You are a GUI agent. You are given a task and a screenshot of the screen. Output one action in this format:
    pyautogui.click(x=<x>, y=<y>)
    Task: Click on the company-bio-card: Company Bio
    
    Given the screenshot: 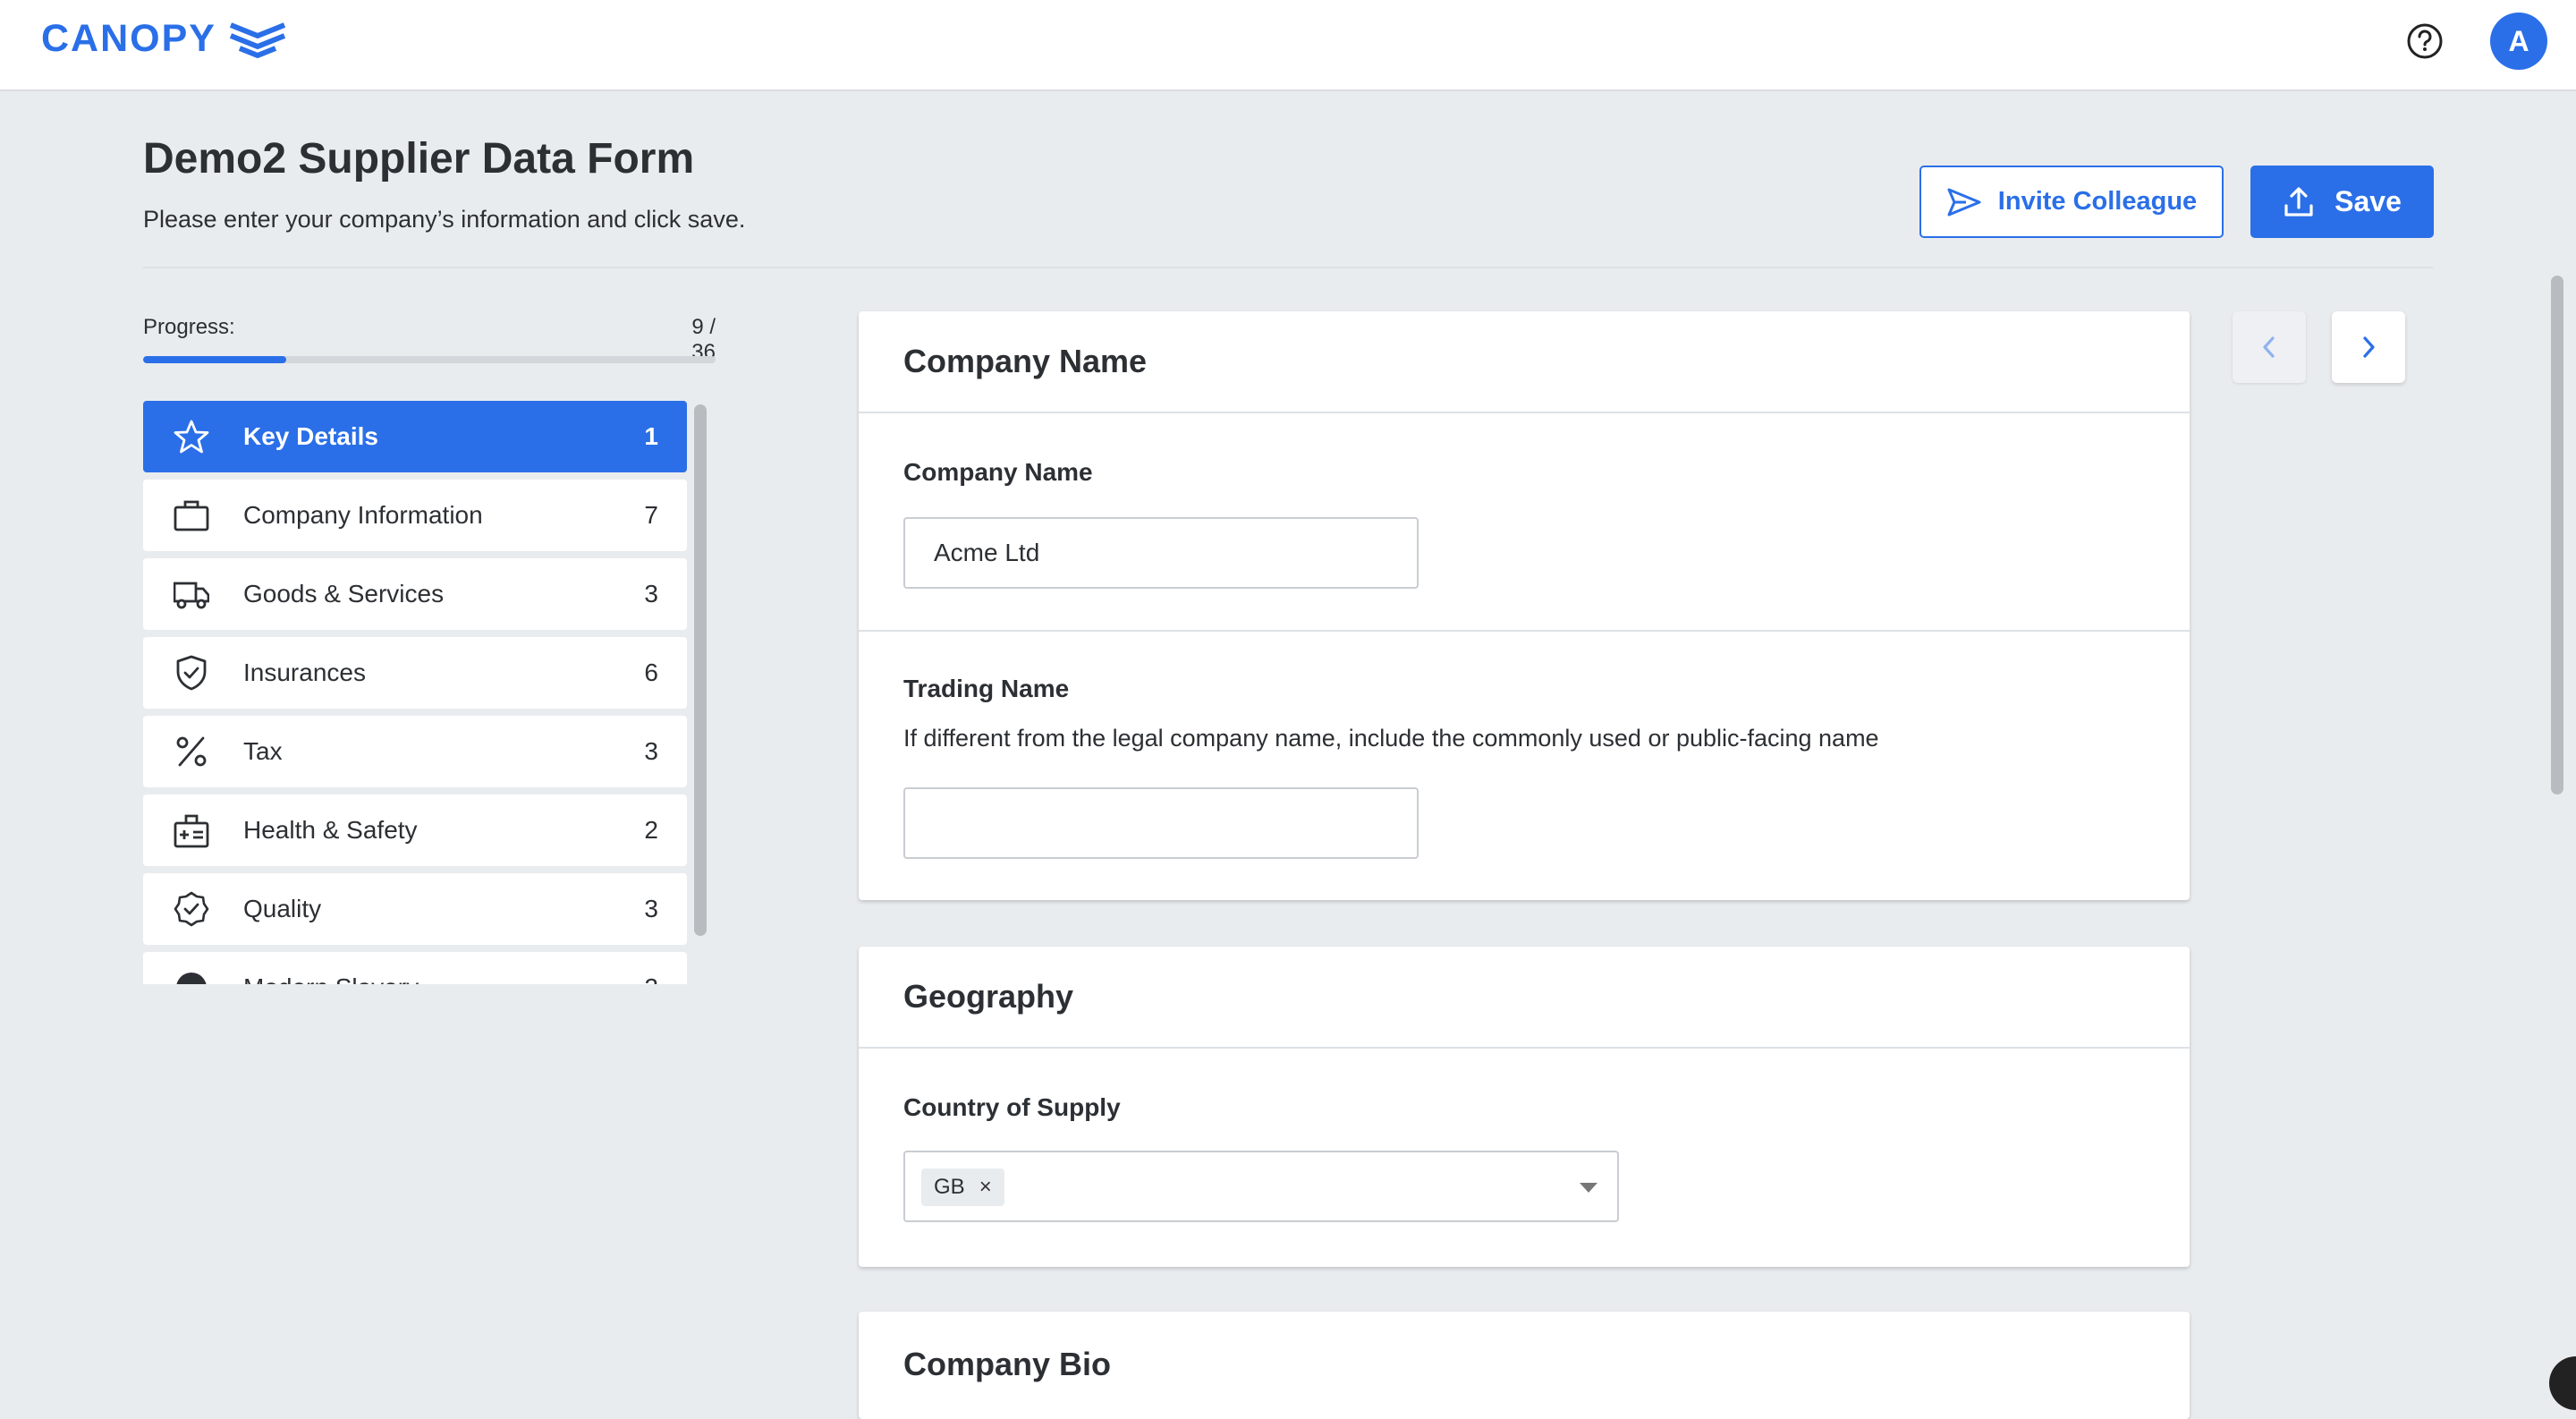 What is the action you would take?
    pyautogui.click(x=1524, y=1365)
    